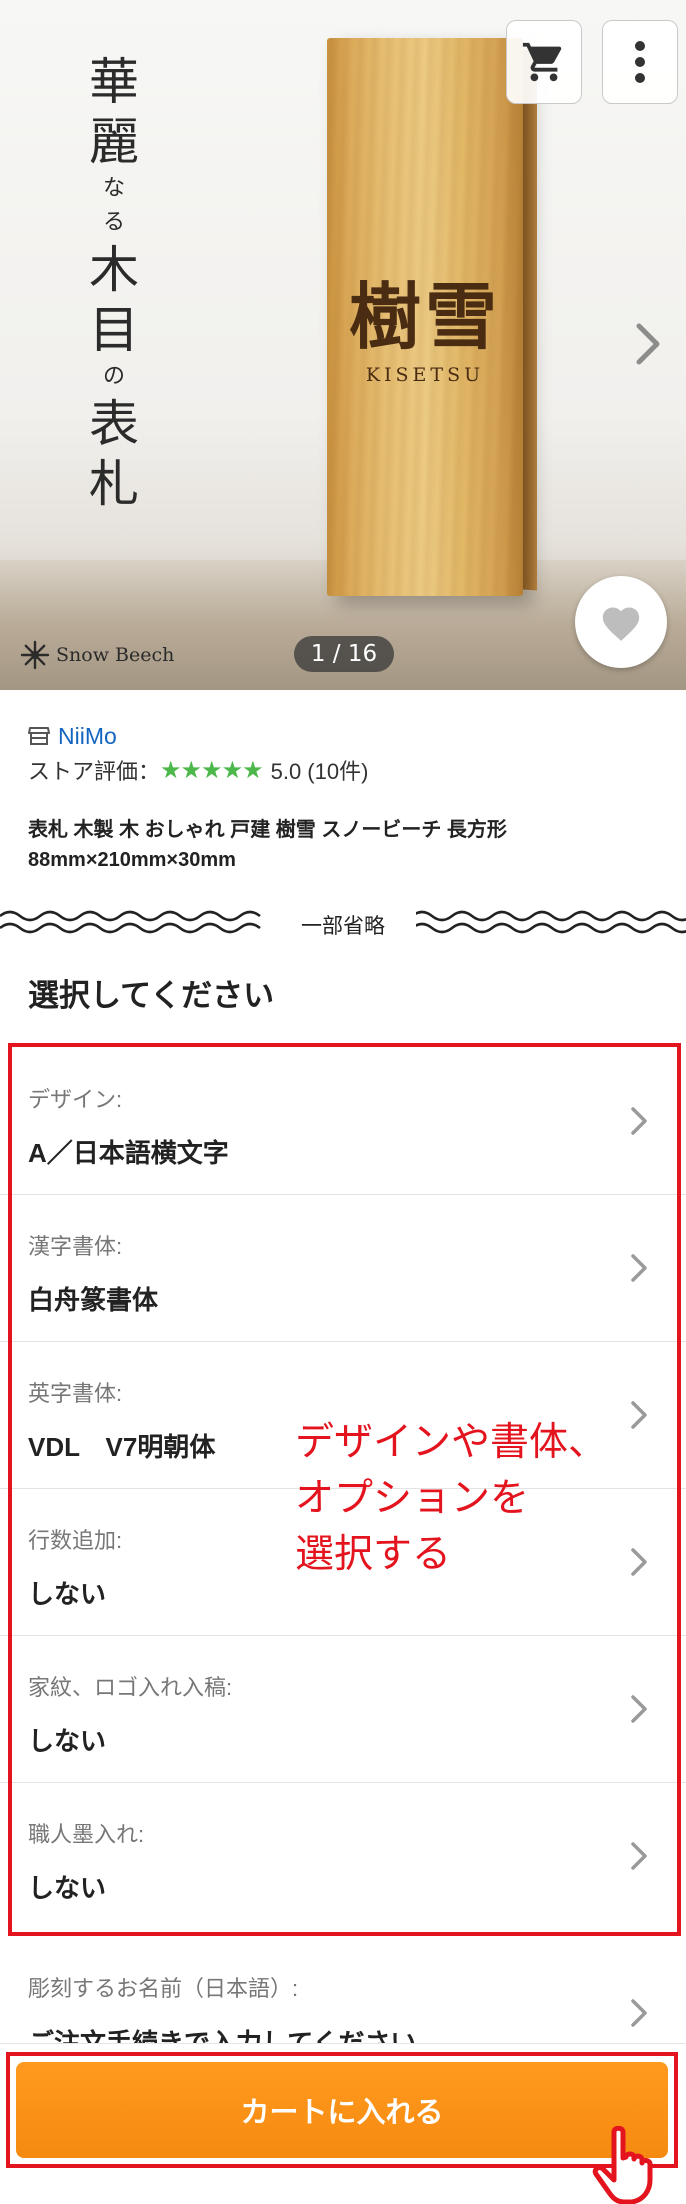 The image size is (686, 2204). I want to click on copy-char: の, so click(113, 376).